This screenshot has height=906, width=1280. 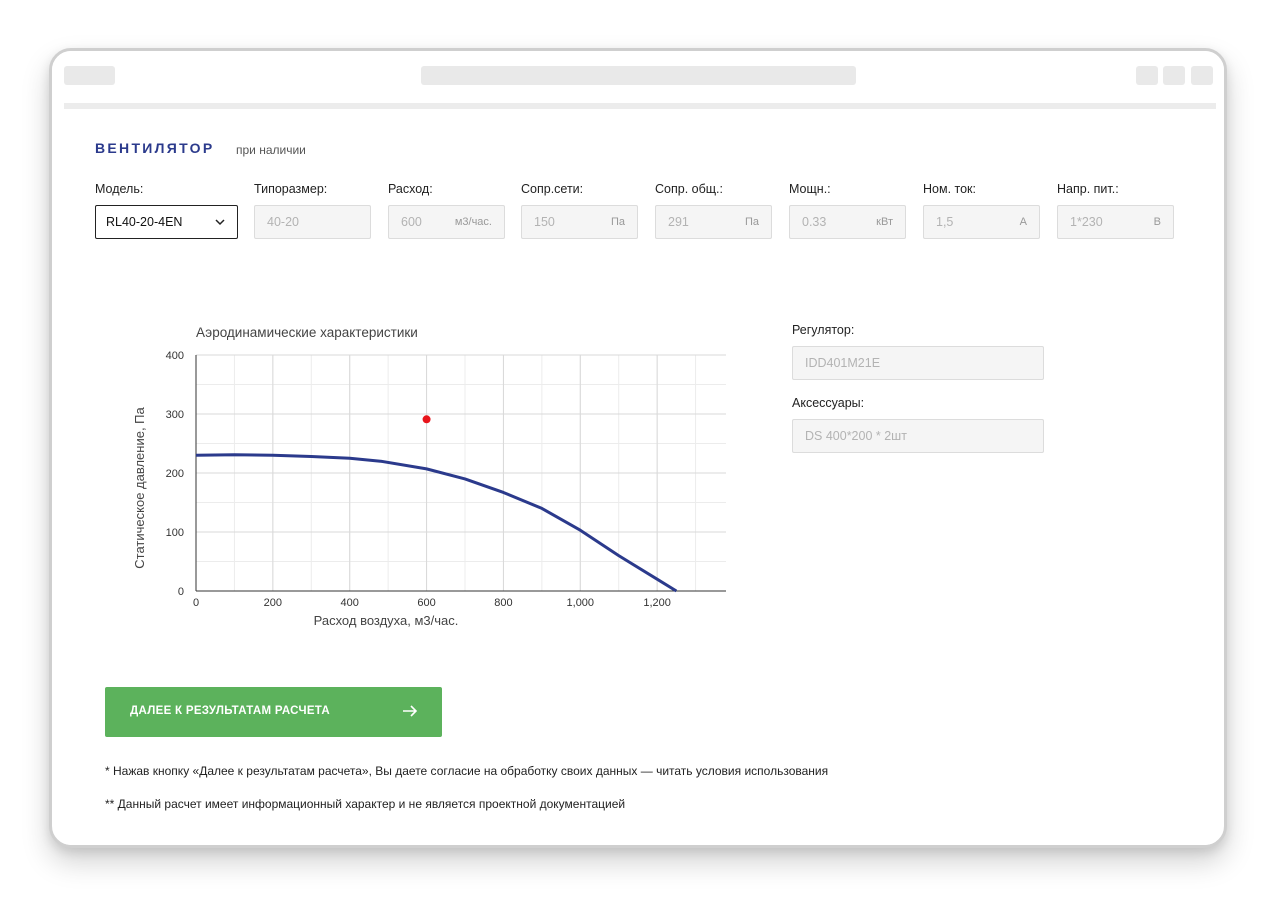 What do you see at coordinates (678, 222) in the screenshot?
I see `total-resistance-value: 291` at bounding box center [678, 222].